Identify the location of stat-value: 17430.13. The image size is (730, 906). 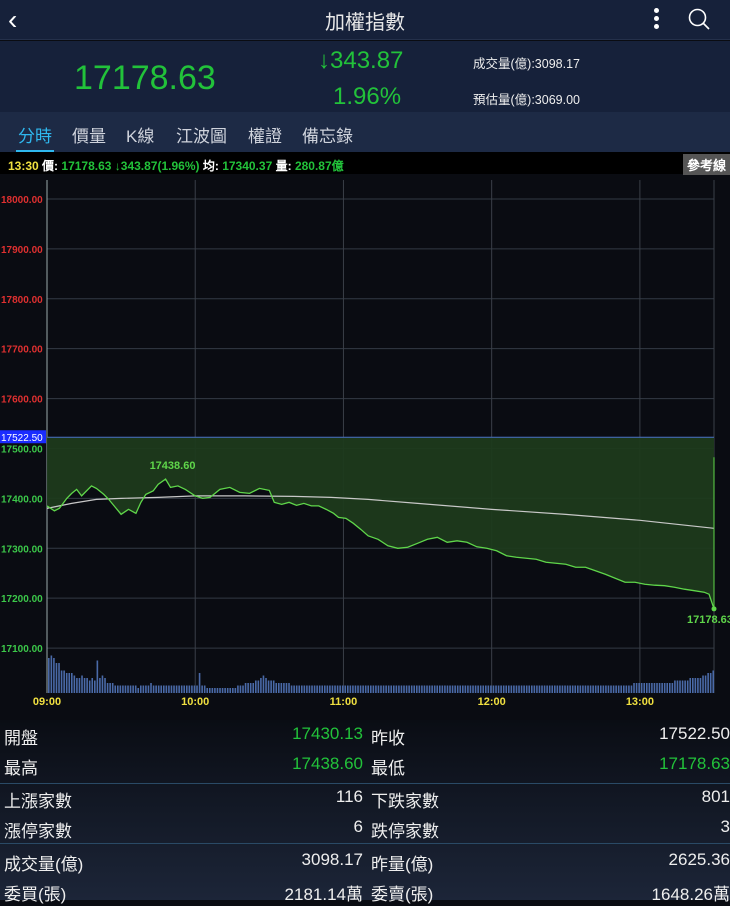
(327, 733).